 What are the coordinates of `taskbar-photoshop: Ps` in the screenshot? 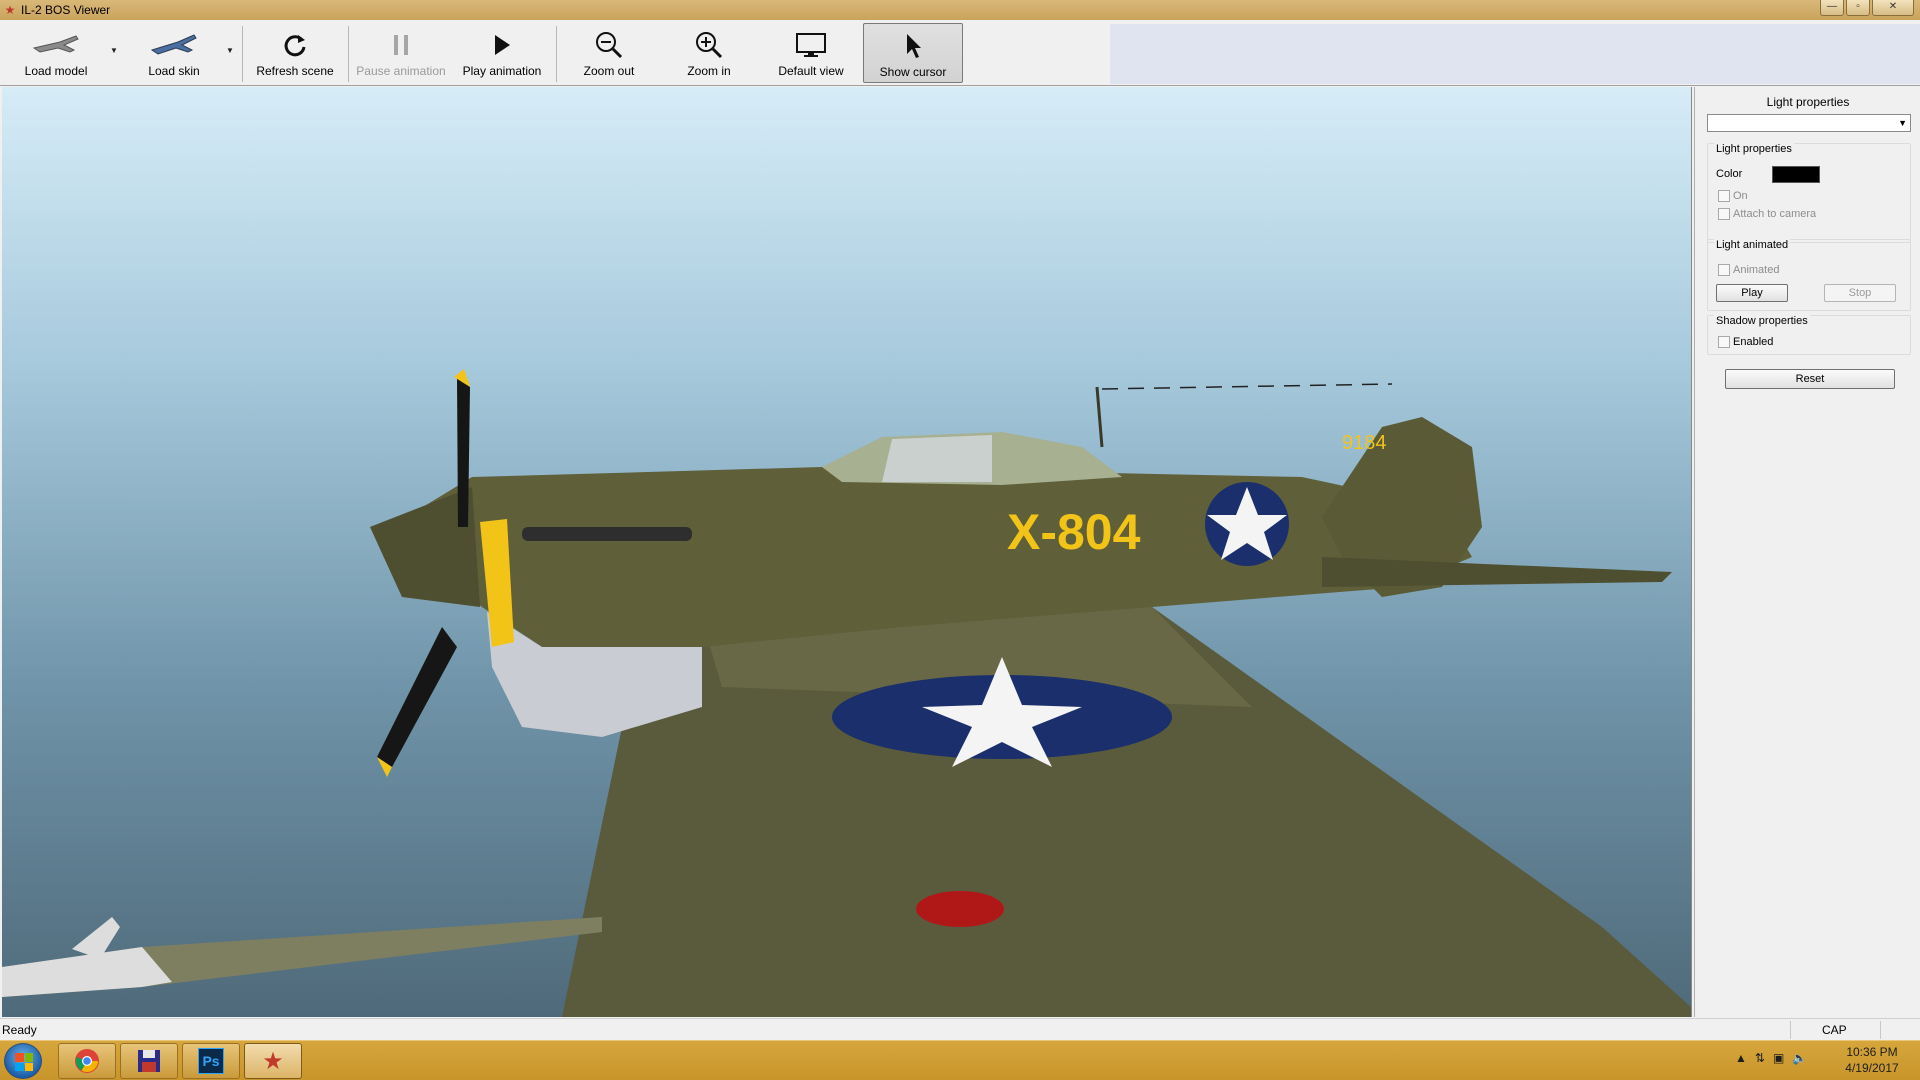 It's located at (211, 1061).